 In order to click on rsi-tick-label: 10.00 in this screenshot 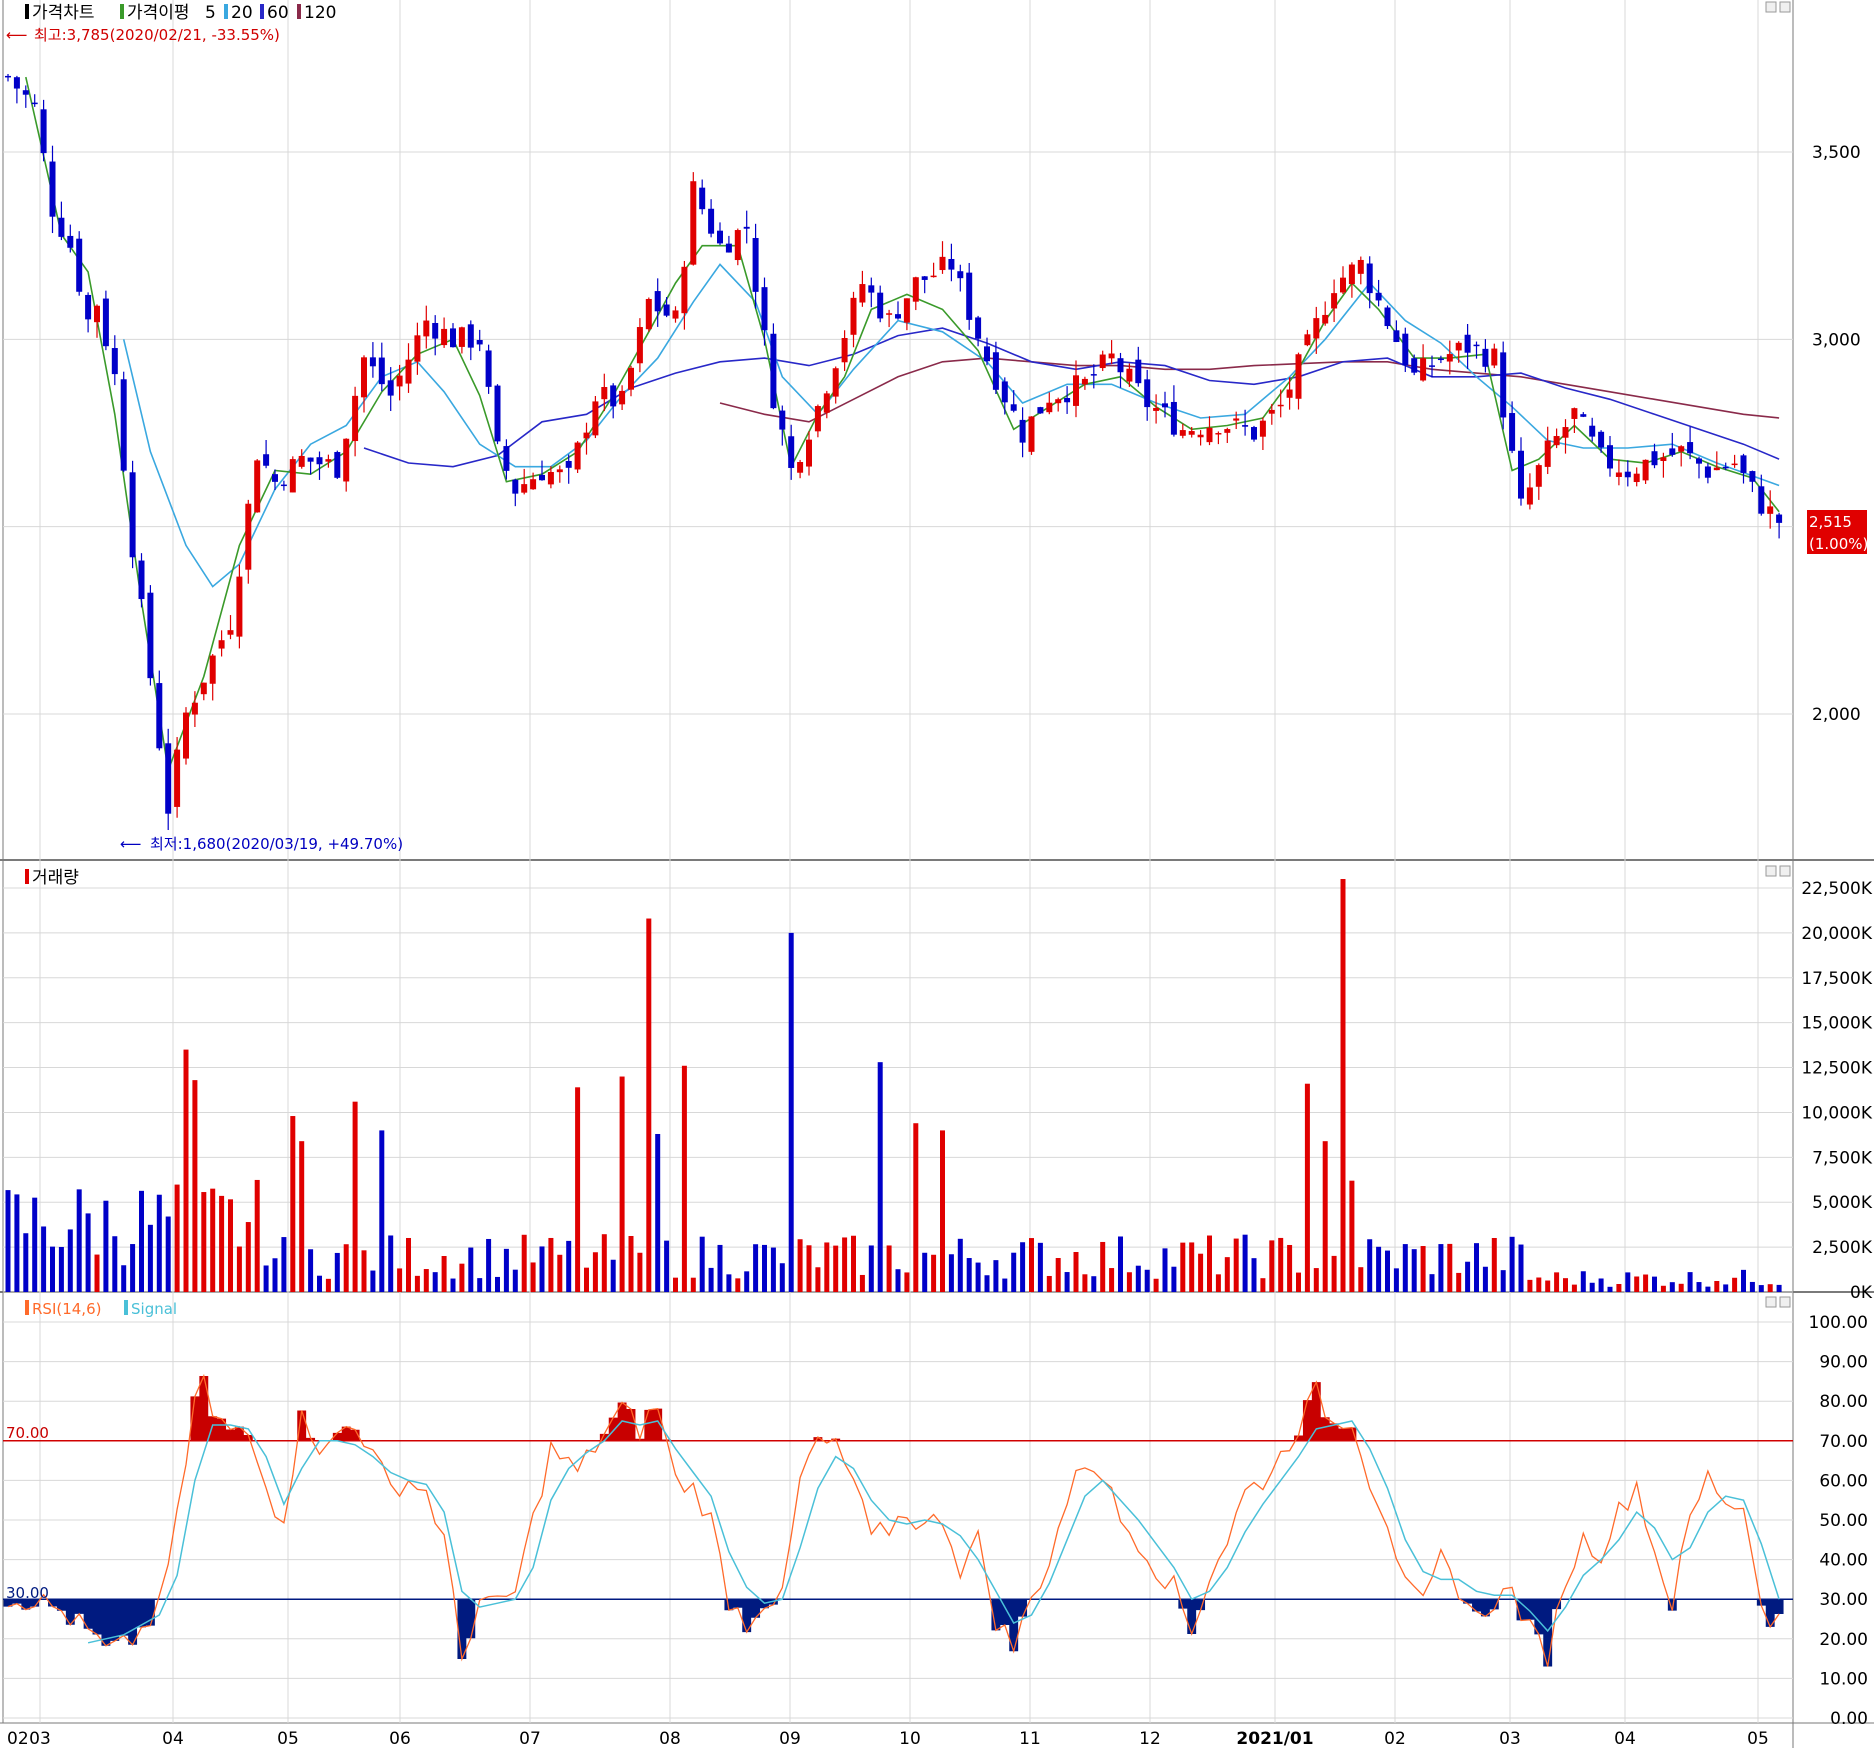, I will do `click(1843, 1679)`.